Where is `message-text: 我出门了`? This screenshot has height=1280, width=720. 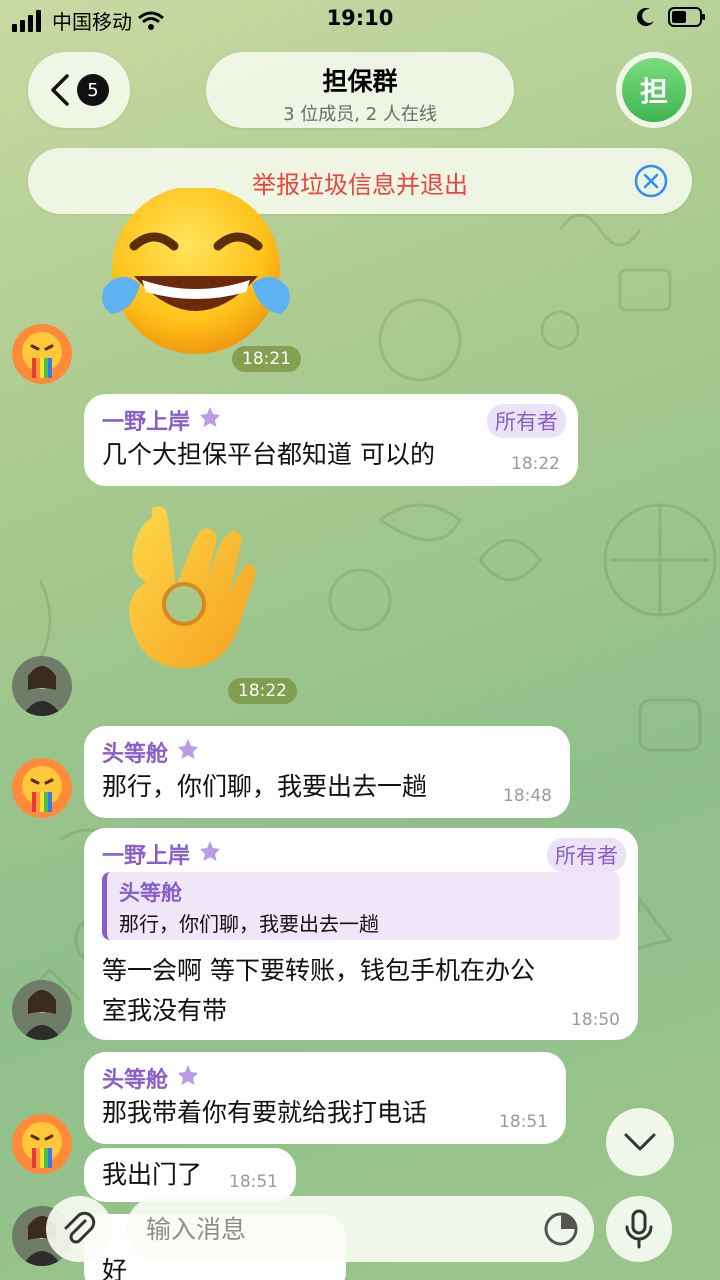 message-text: 我出门了 is located at coordinates (152, 1174).